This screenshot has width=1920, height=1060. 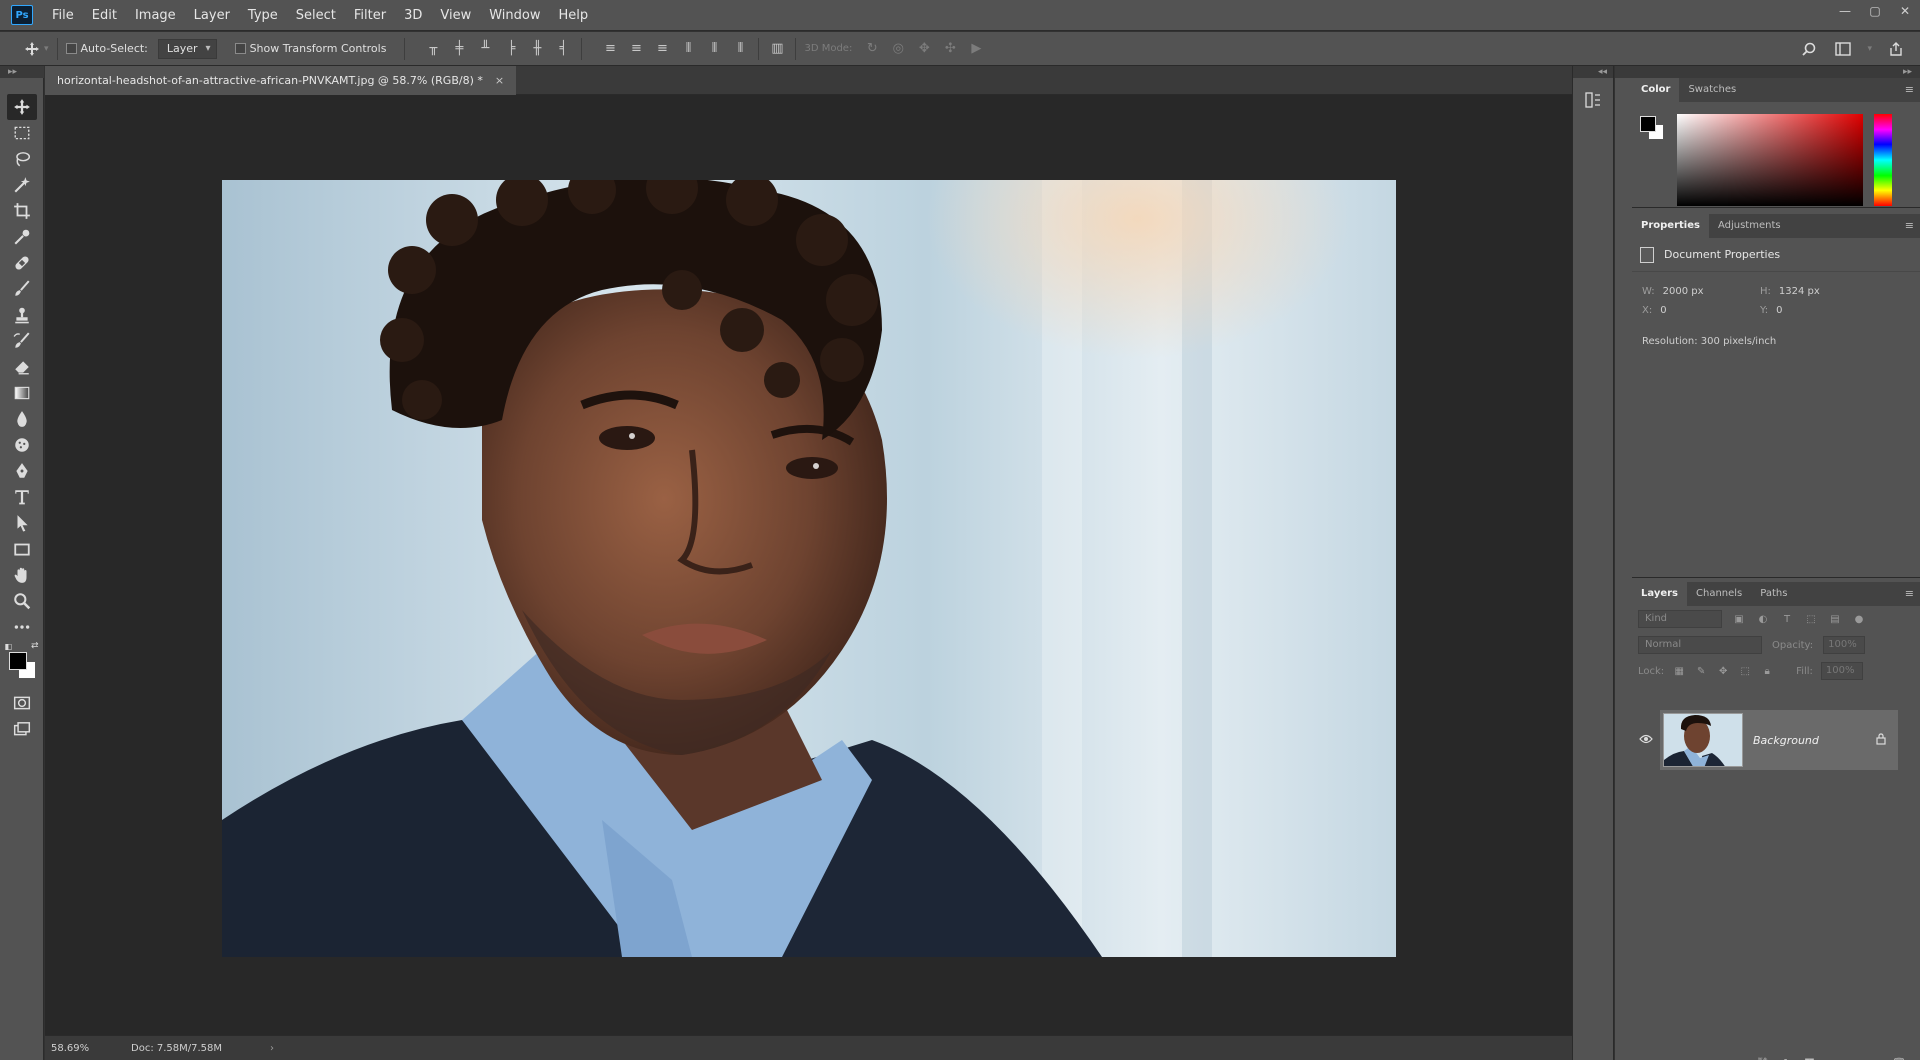 What do you see at coordinates (1809, 49) in the screenshot?
I see `search-icon` at bounding box center [1809, 49].